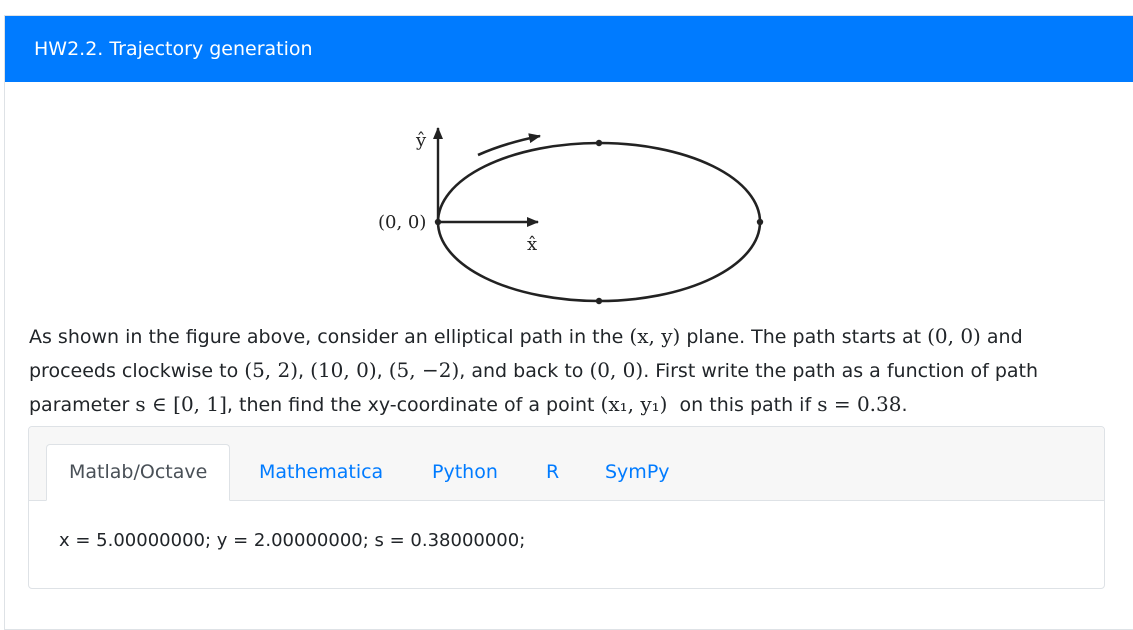  What do you see at coordinates (904, 405) in the screenshot?
I see `question-part: .` at bounding box center [904, 405].